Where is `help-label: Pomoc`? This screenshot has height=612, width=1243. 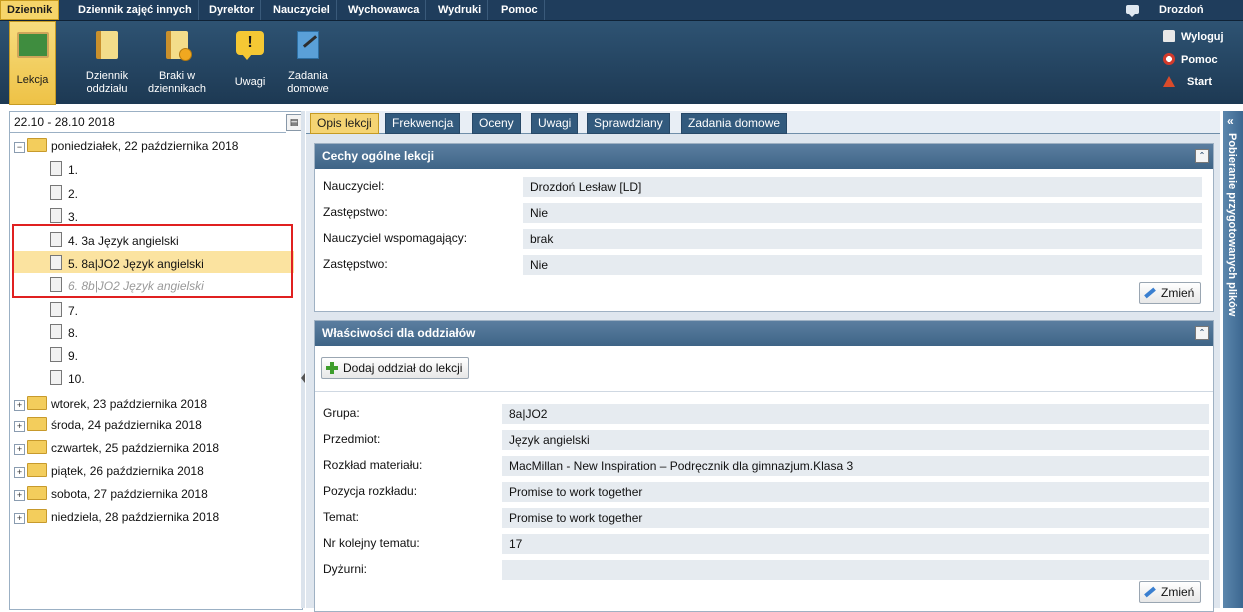
help-label: Pomoc is located at coordinates (1199, 60).